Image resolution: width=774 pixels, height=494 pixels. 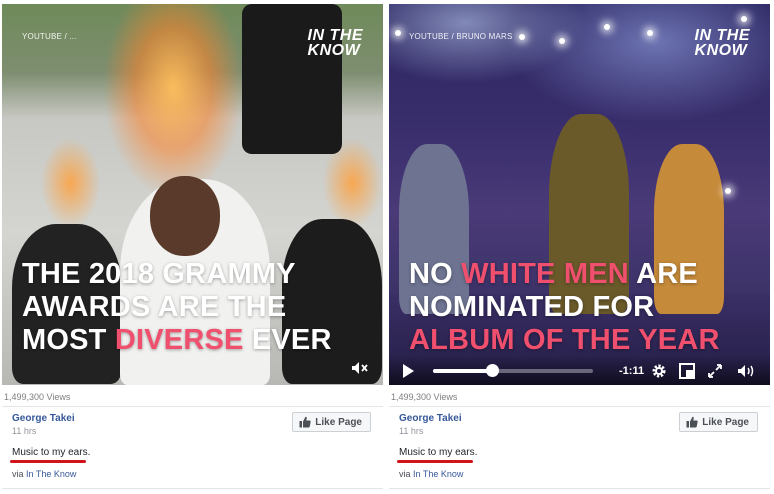 I want to click on fullscreen-icon, so click(x=715, y=371).